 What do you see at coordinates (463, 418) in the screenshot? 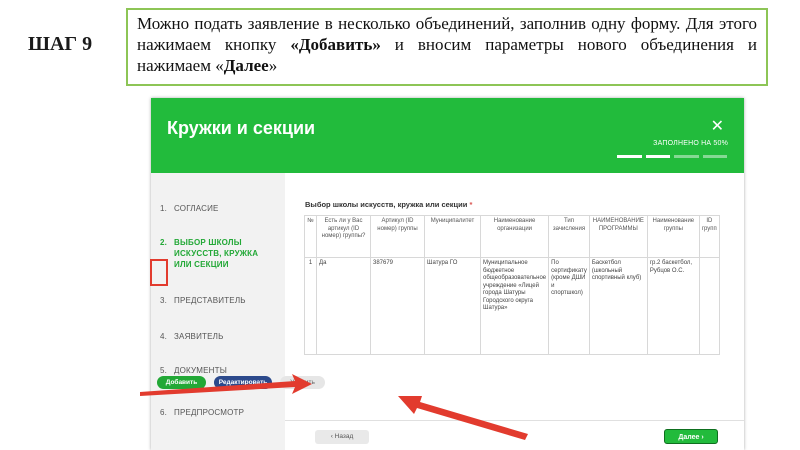
I see `arrow-to-edit-icon` at bounding box center [463, 418].